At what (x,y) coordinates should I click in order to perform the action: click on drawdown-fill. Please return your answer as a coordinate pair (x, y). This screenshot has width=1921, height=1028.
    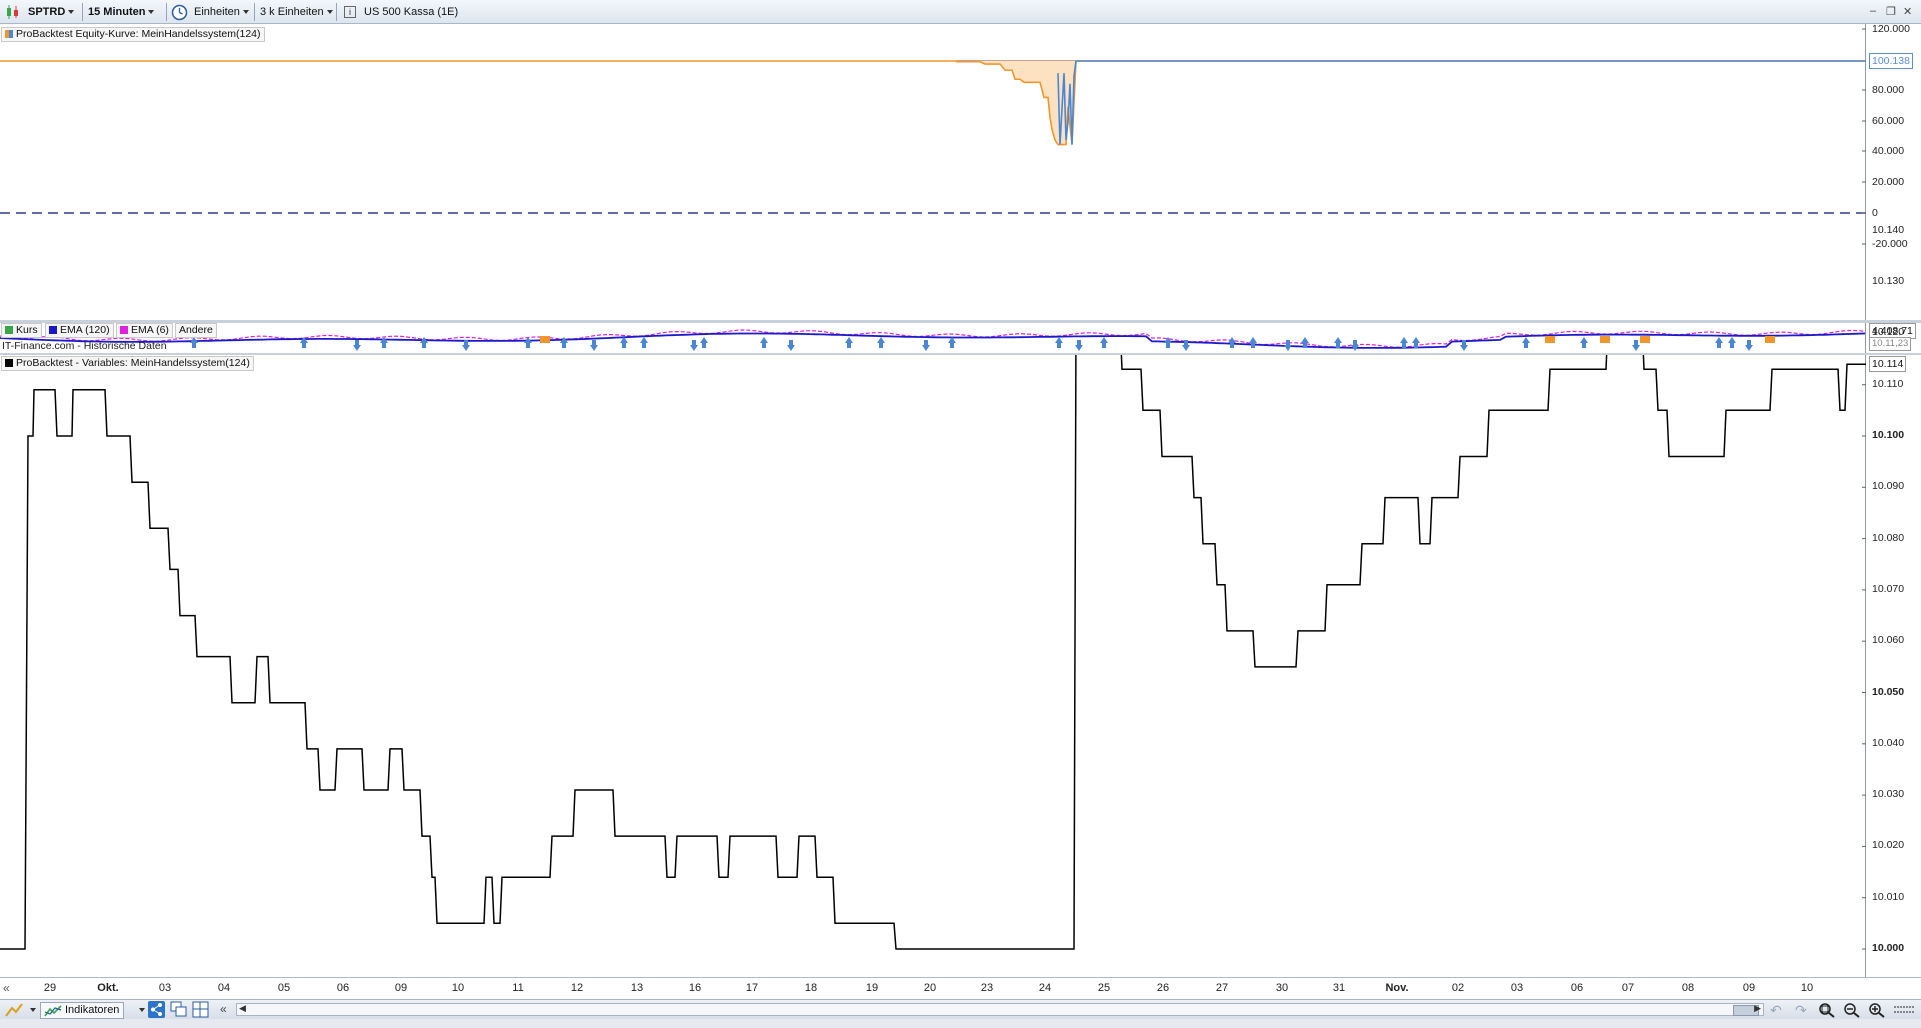
    Looking at the image, I should click on (933, 103).